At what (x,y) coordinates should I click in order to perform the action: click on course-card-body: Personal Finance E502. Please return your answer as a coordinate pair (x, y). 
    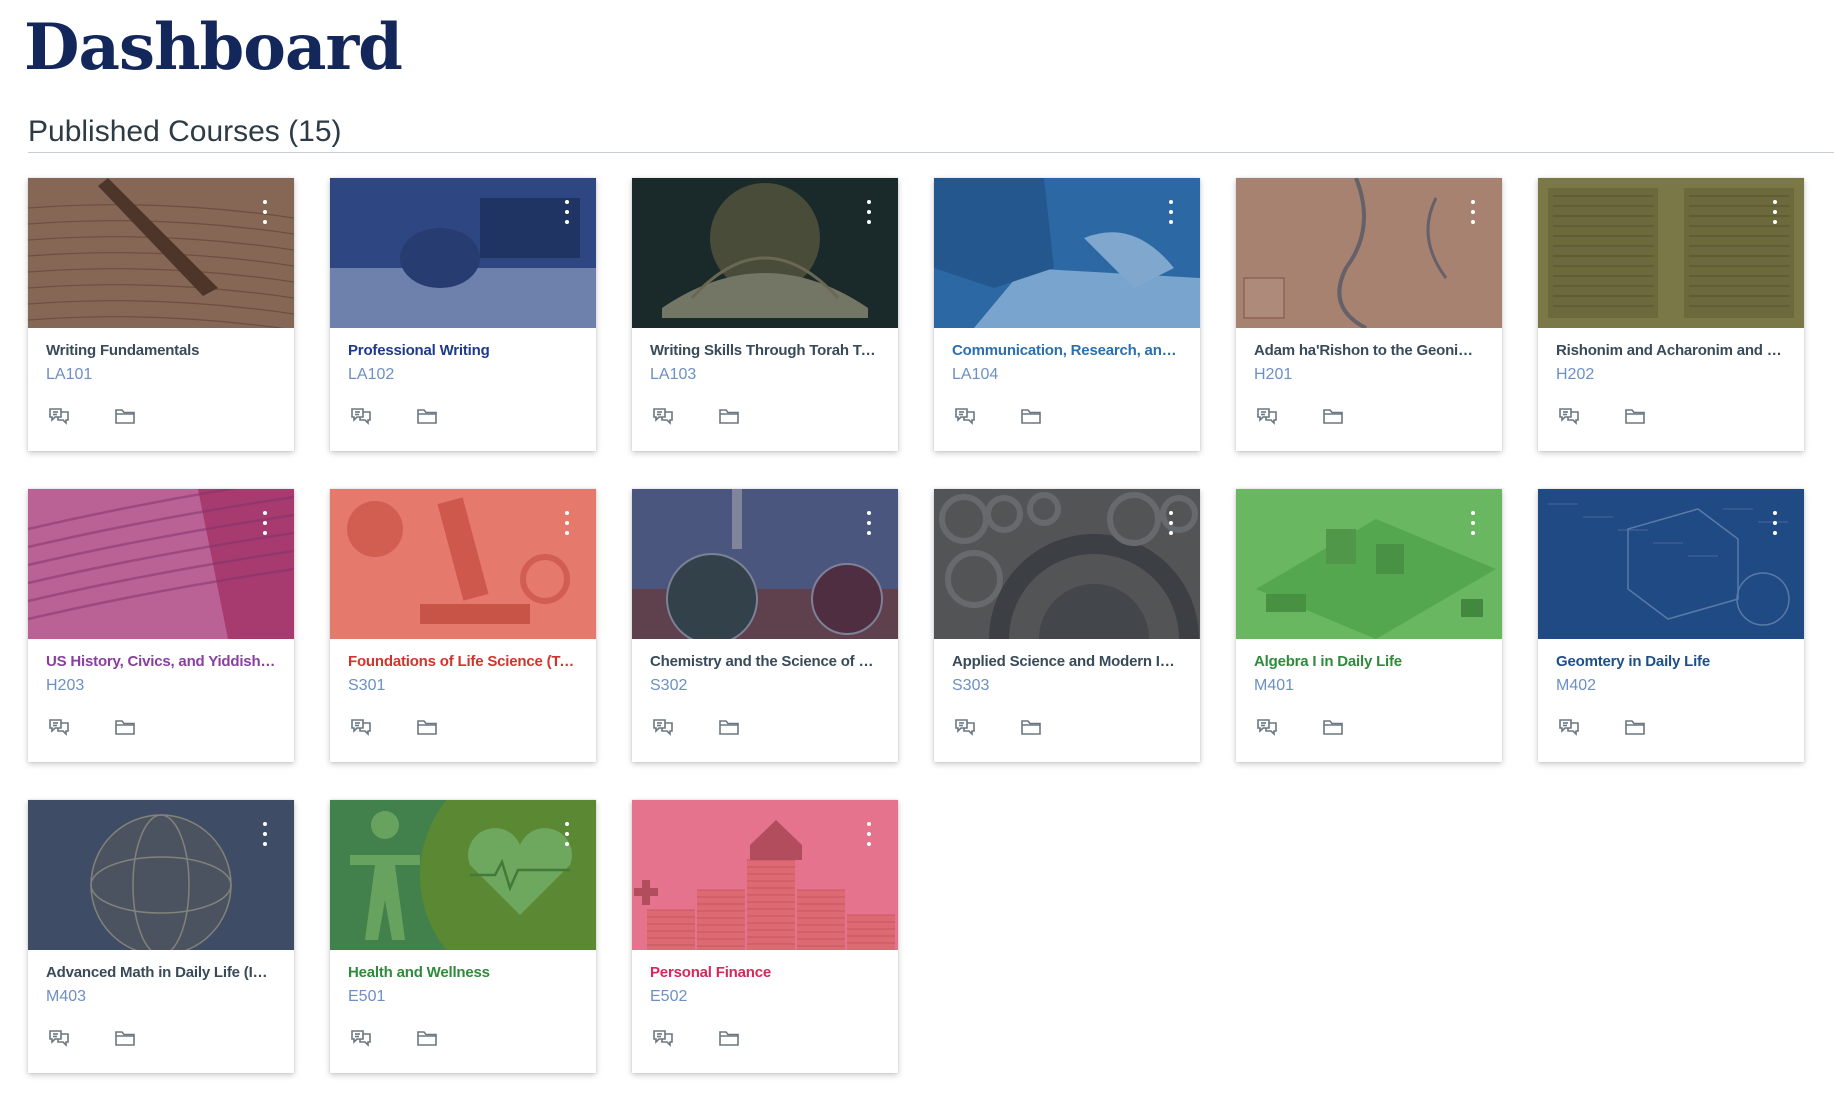
    Looking at the image, I should click on (765, 1011).